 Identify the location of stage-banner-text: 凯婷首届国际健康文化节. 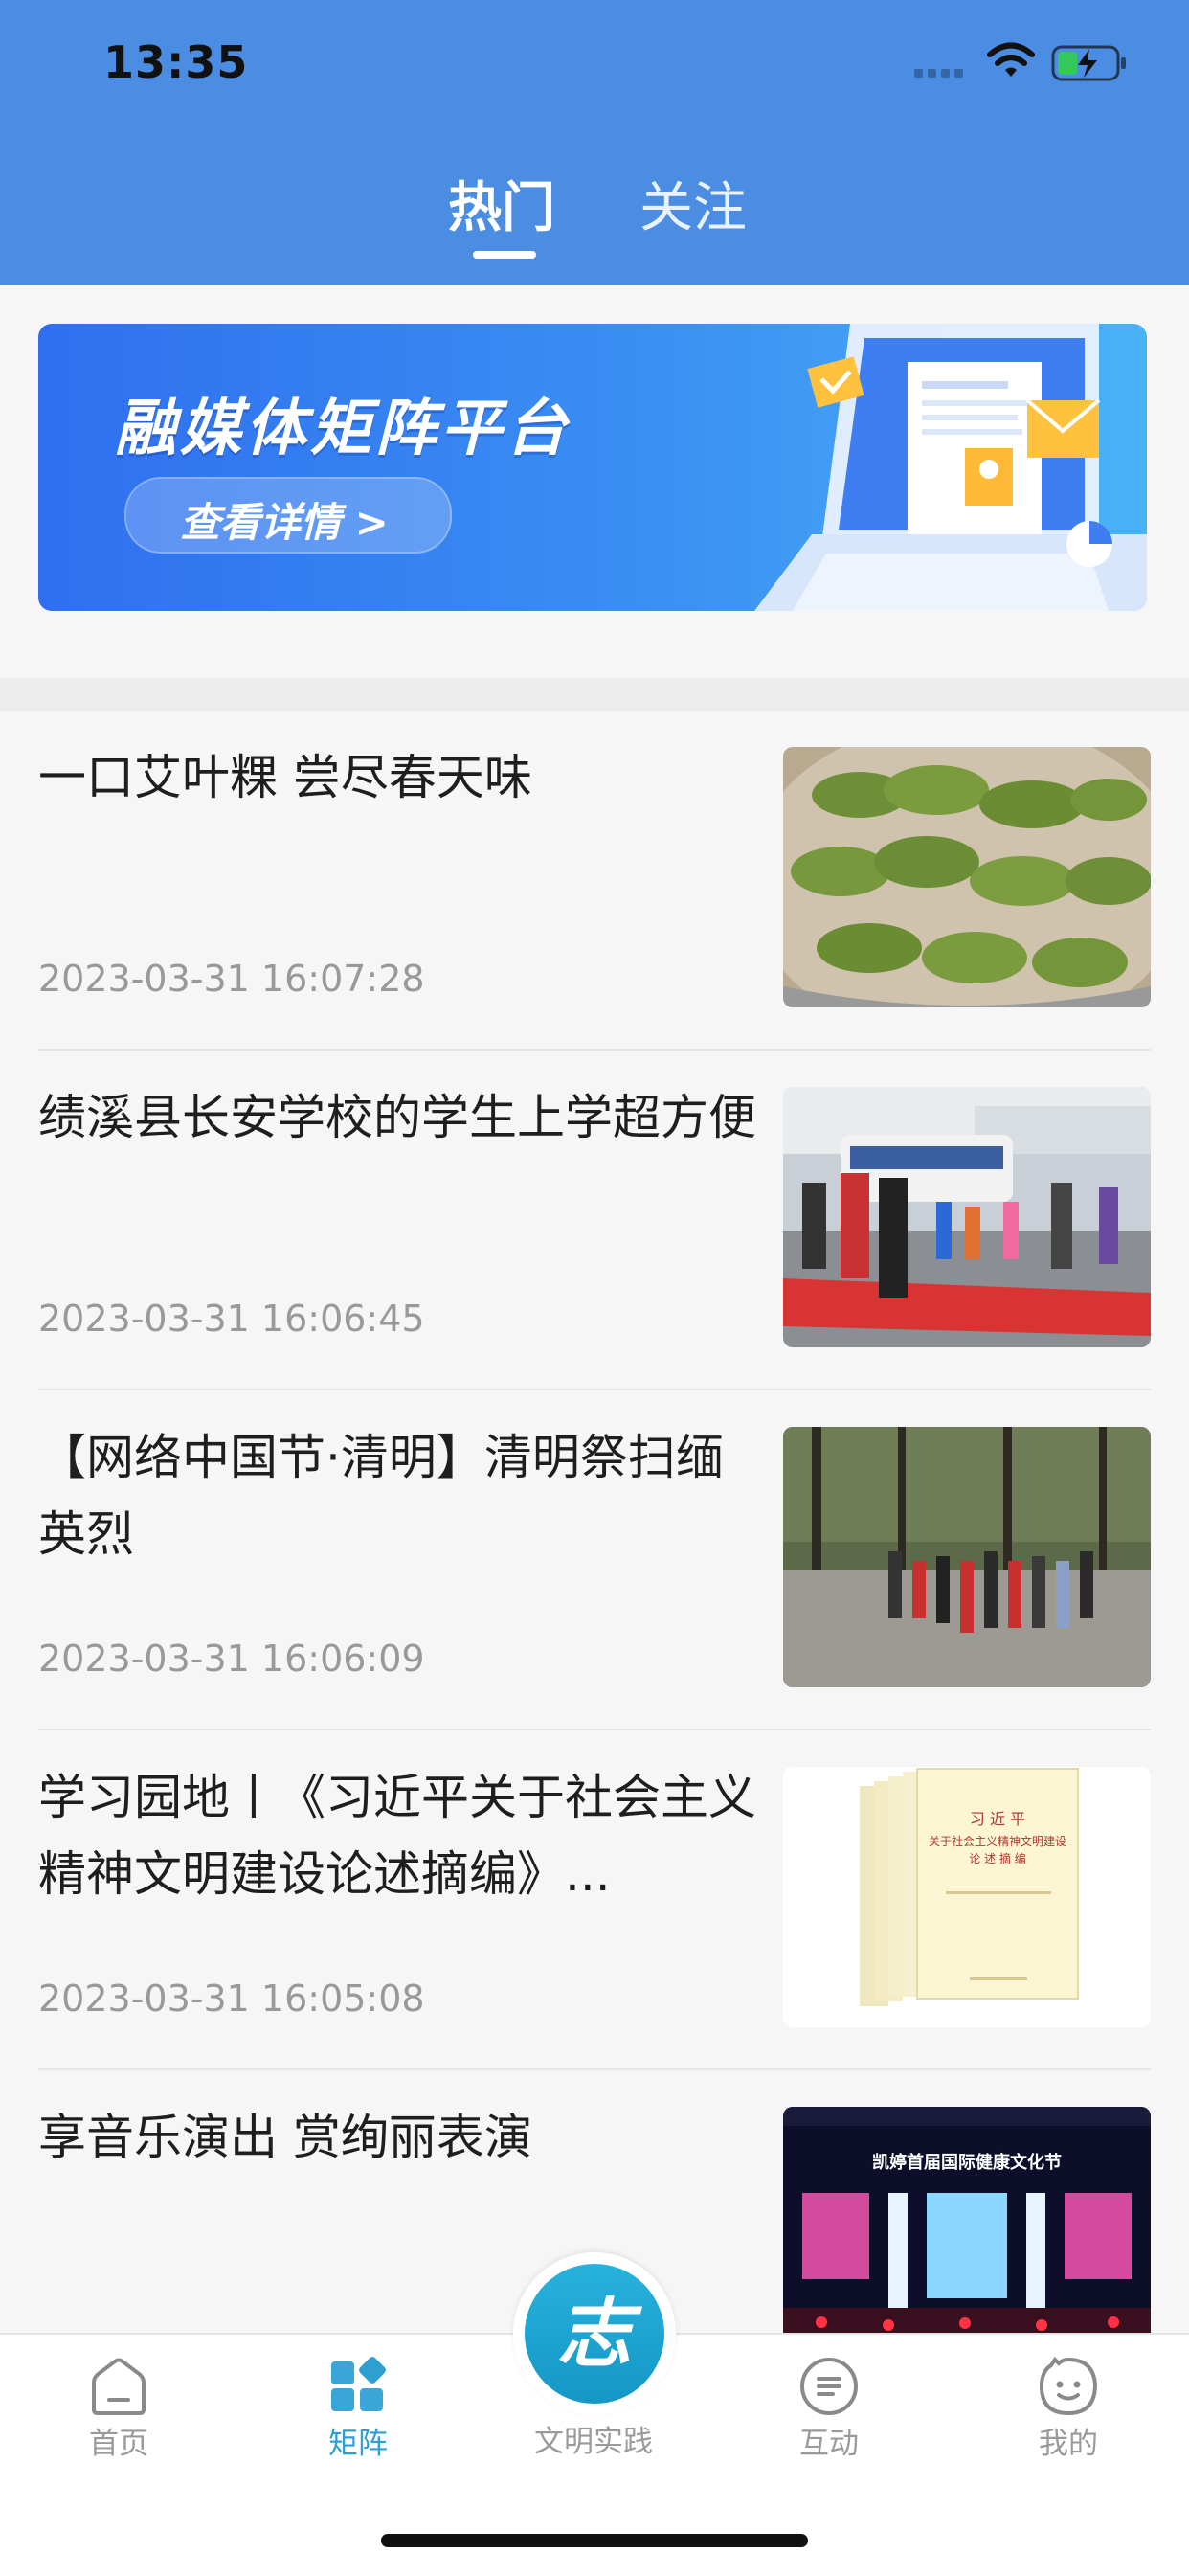
(967, 2162).